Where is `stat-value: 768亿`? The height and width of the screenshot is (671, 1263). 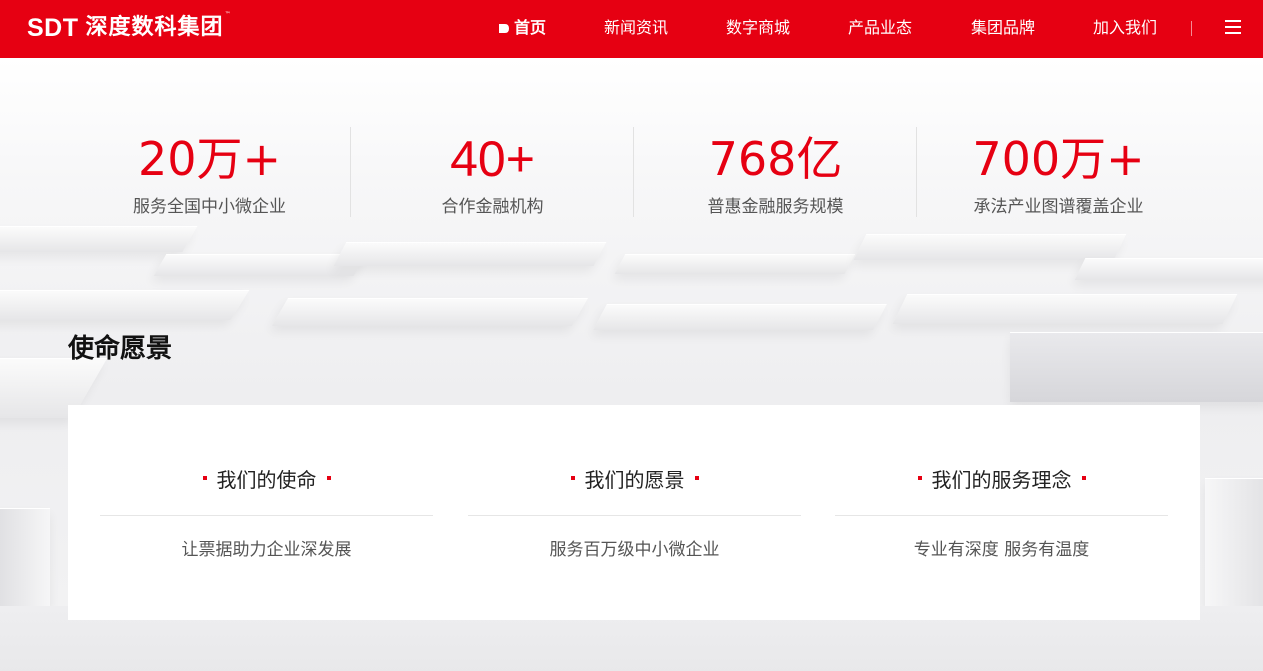
stat-value: 768亿 is located at coordinates (775, 159).